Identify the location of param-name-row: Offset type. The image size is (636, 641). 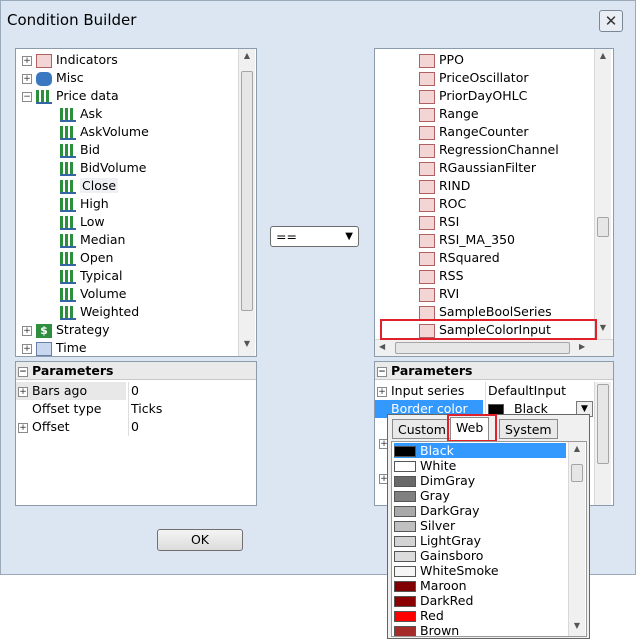
(71, 409).